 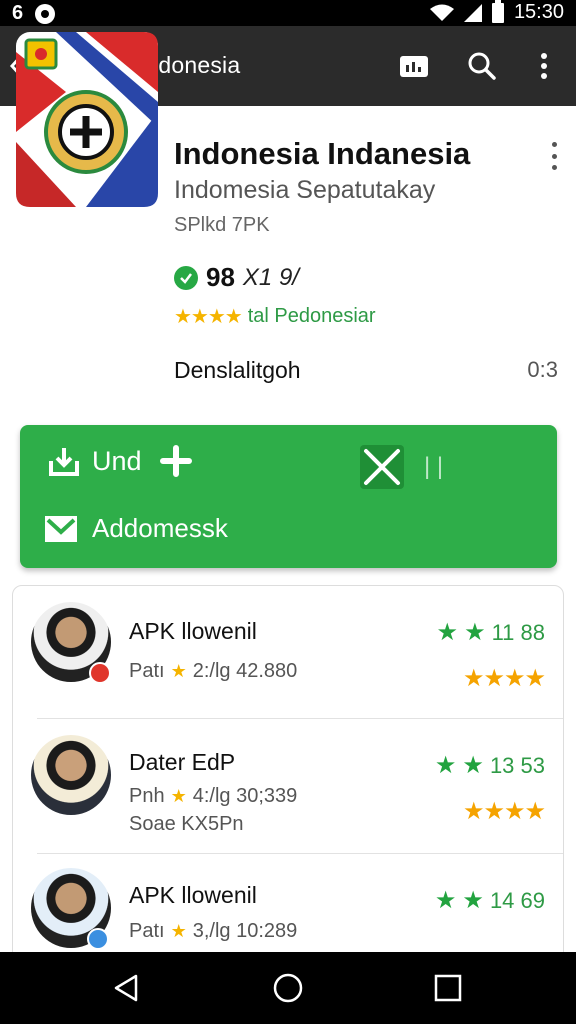 I want to click on app-name: Indonesia Indanesia, so click(x=322, y=153).